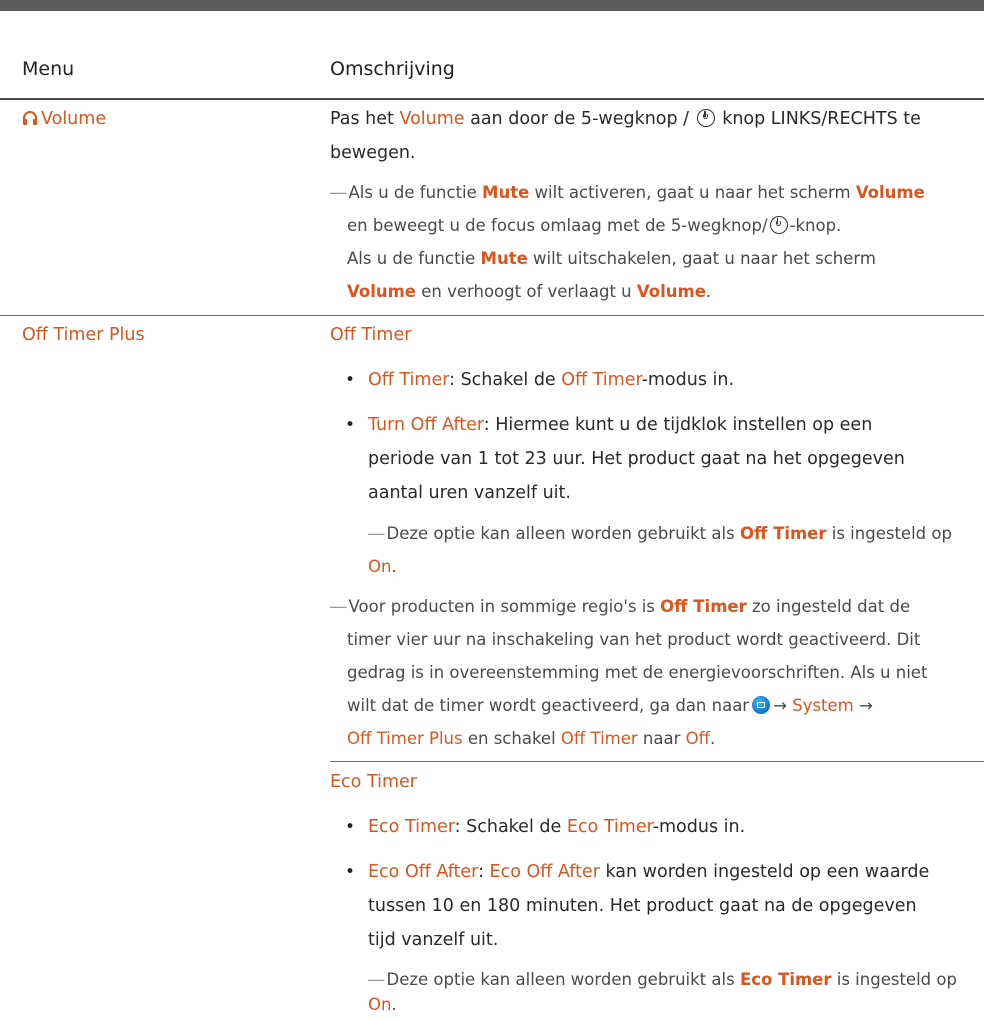  I want to click on row-divider, so click(492, 315).